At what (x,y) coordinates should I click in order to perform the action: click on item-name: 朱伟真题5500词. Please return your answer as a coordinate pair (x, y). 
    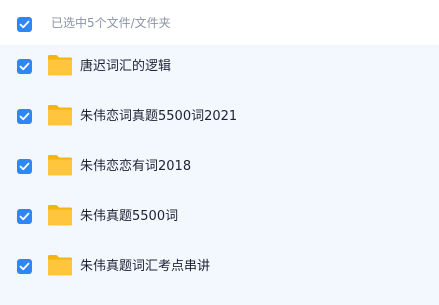
    Looking at the image, I should click on (129, 216).